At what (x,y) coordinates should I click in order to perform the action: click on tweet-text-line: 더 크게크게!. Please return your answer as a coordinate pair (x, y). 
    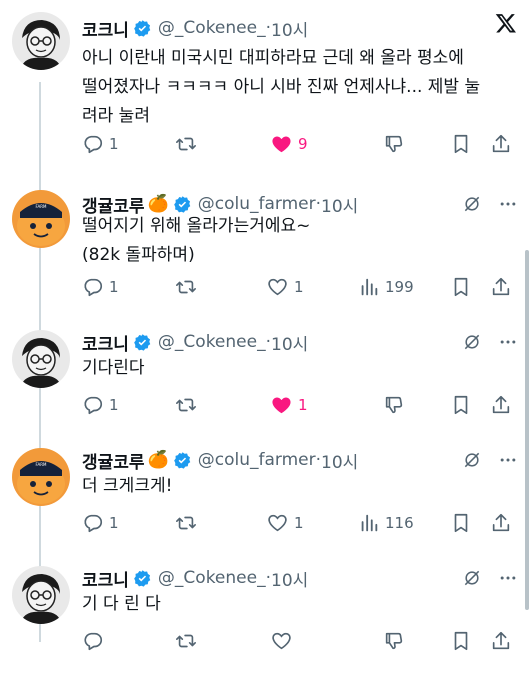
    Looking at the image, I should click on (127, 486).